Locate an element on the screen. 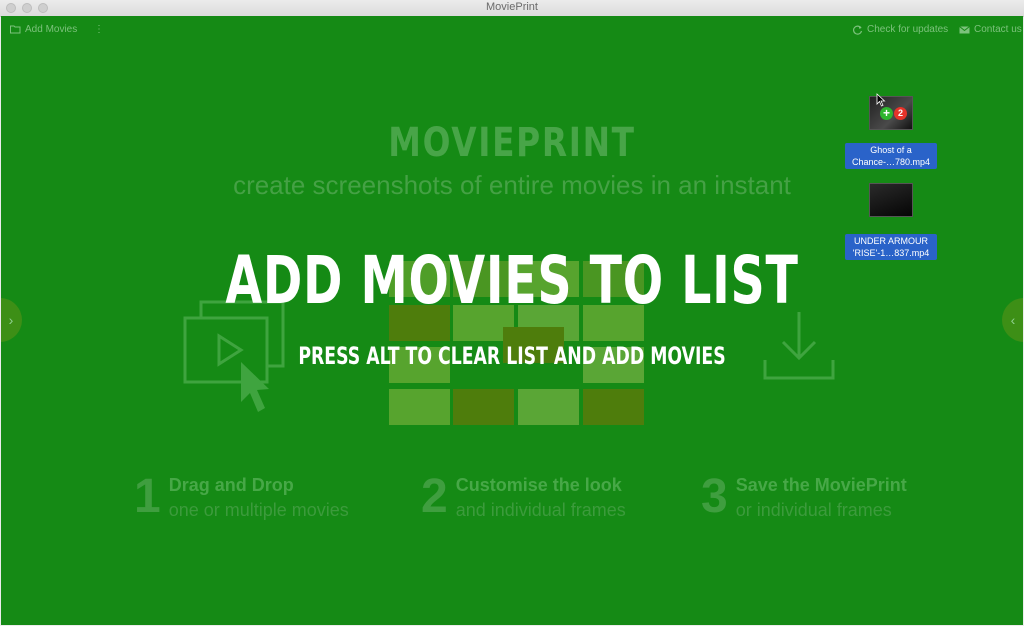  chevron-right-icon: › is located at coordinates (11, 320).